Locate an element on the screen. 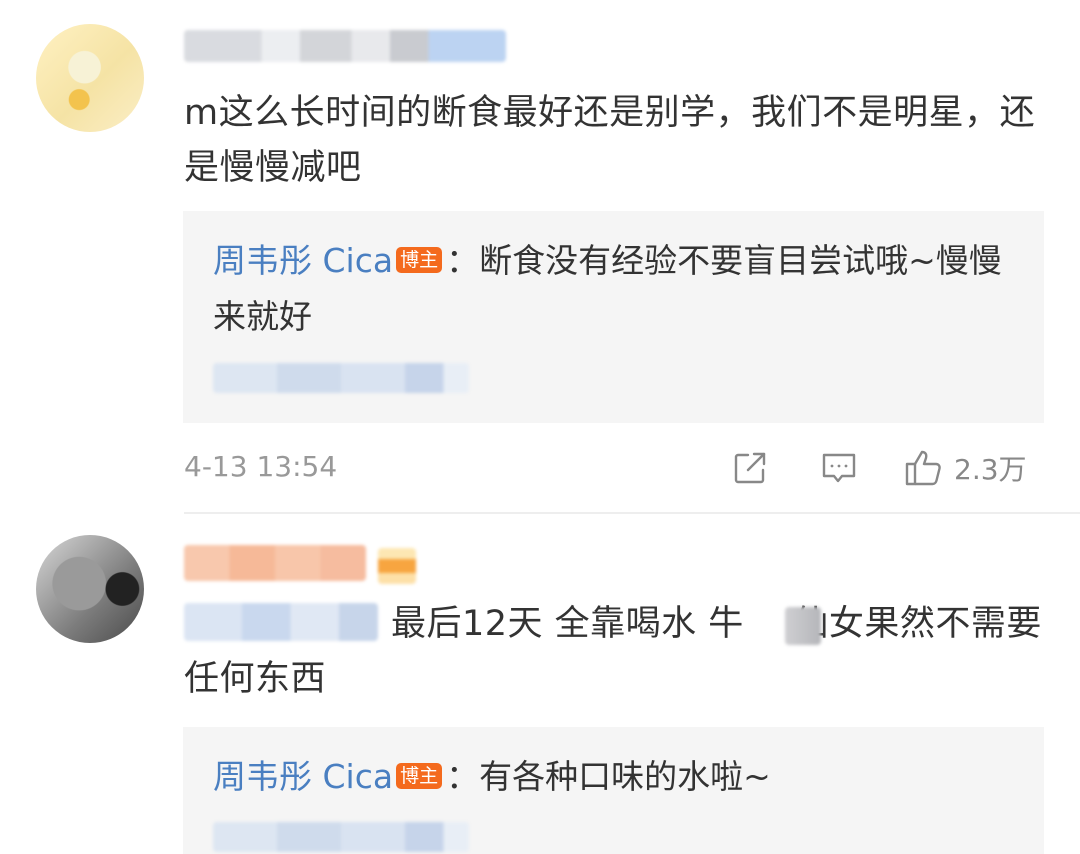  like-count: 2.3万 is located at coordinates (990, 469).